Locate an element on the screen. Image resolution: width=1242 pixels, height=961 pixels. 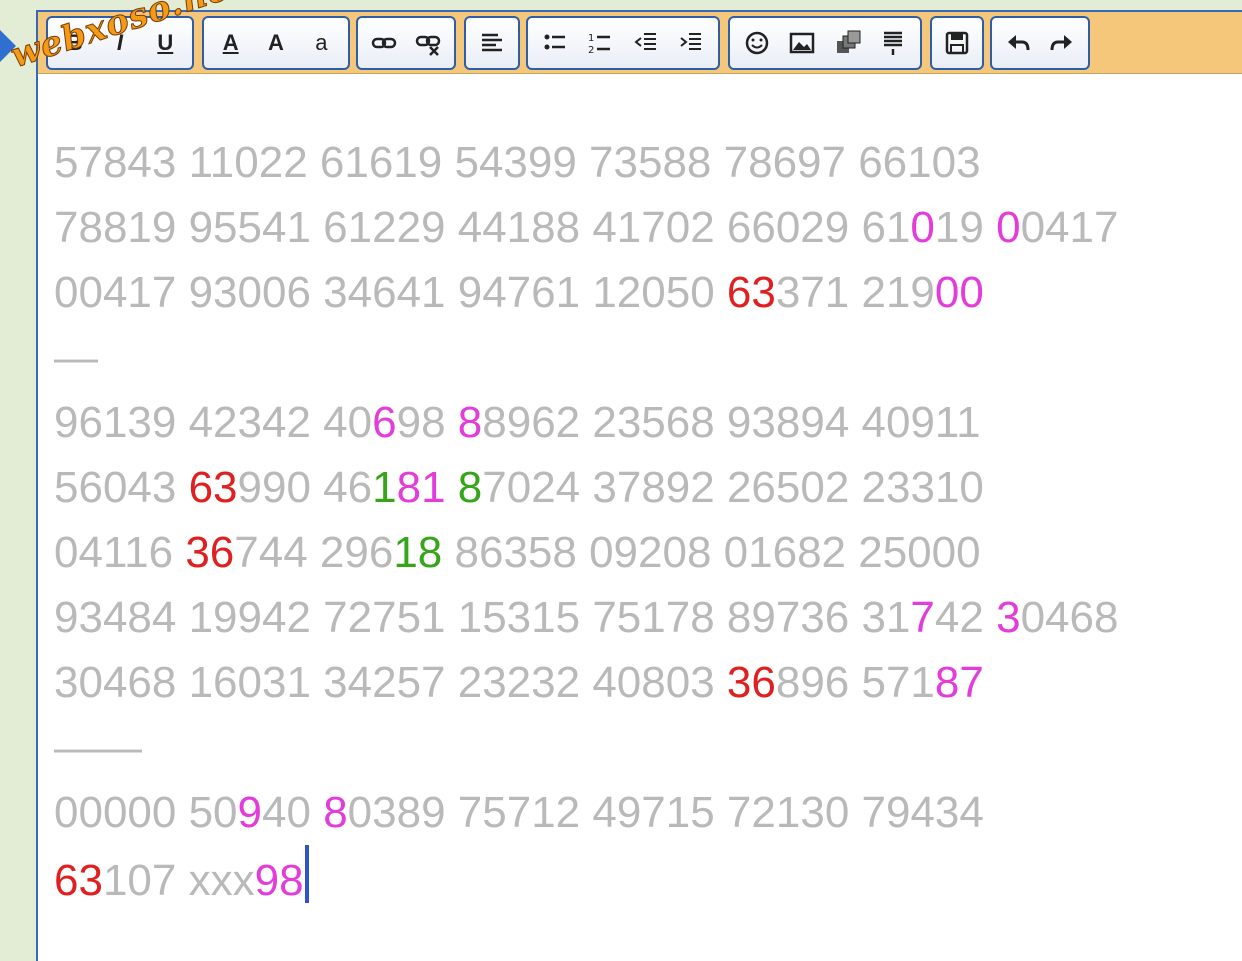
text-segment: 04116 is located at coordinates (120, 552).